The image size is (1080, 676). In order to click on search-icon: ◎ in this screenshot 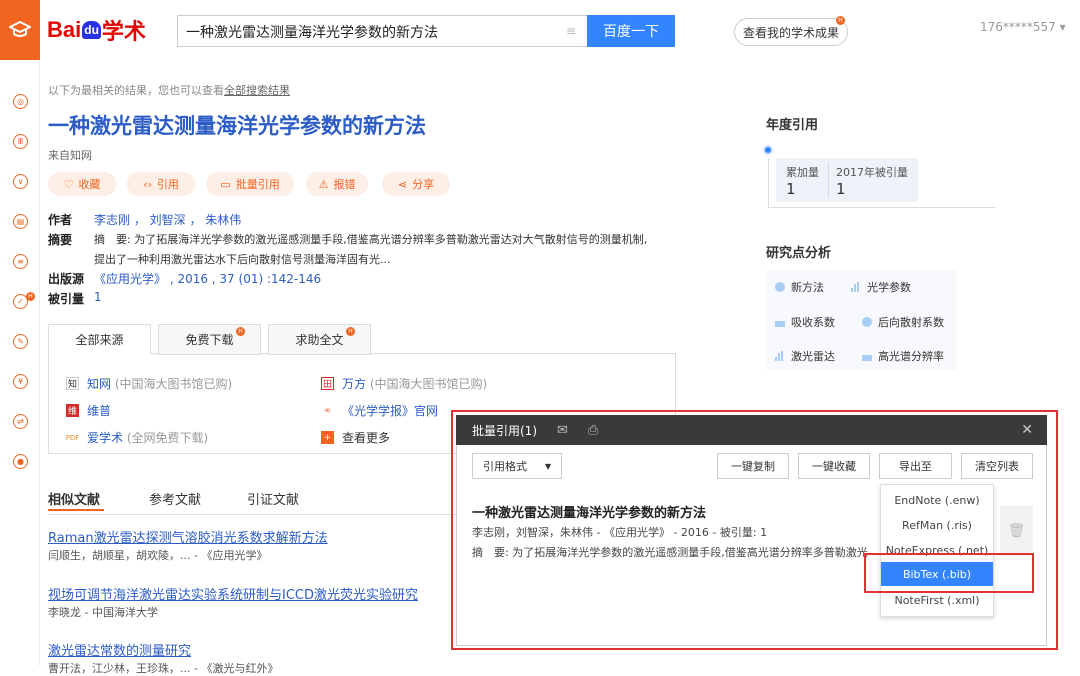, I will do `click(20, 101)`.